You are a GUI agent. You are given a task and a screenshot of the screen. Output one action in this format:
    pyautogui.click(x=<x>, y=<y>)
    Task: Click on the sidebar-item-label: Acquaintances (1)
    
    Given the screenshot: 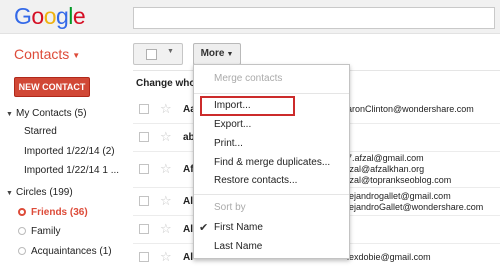 What is the action you would take?
    pyautogui.click(x=71, y=251)
    